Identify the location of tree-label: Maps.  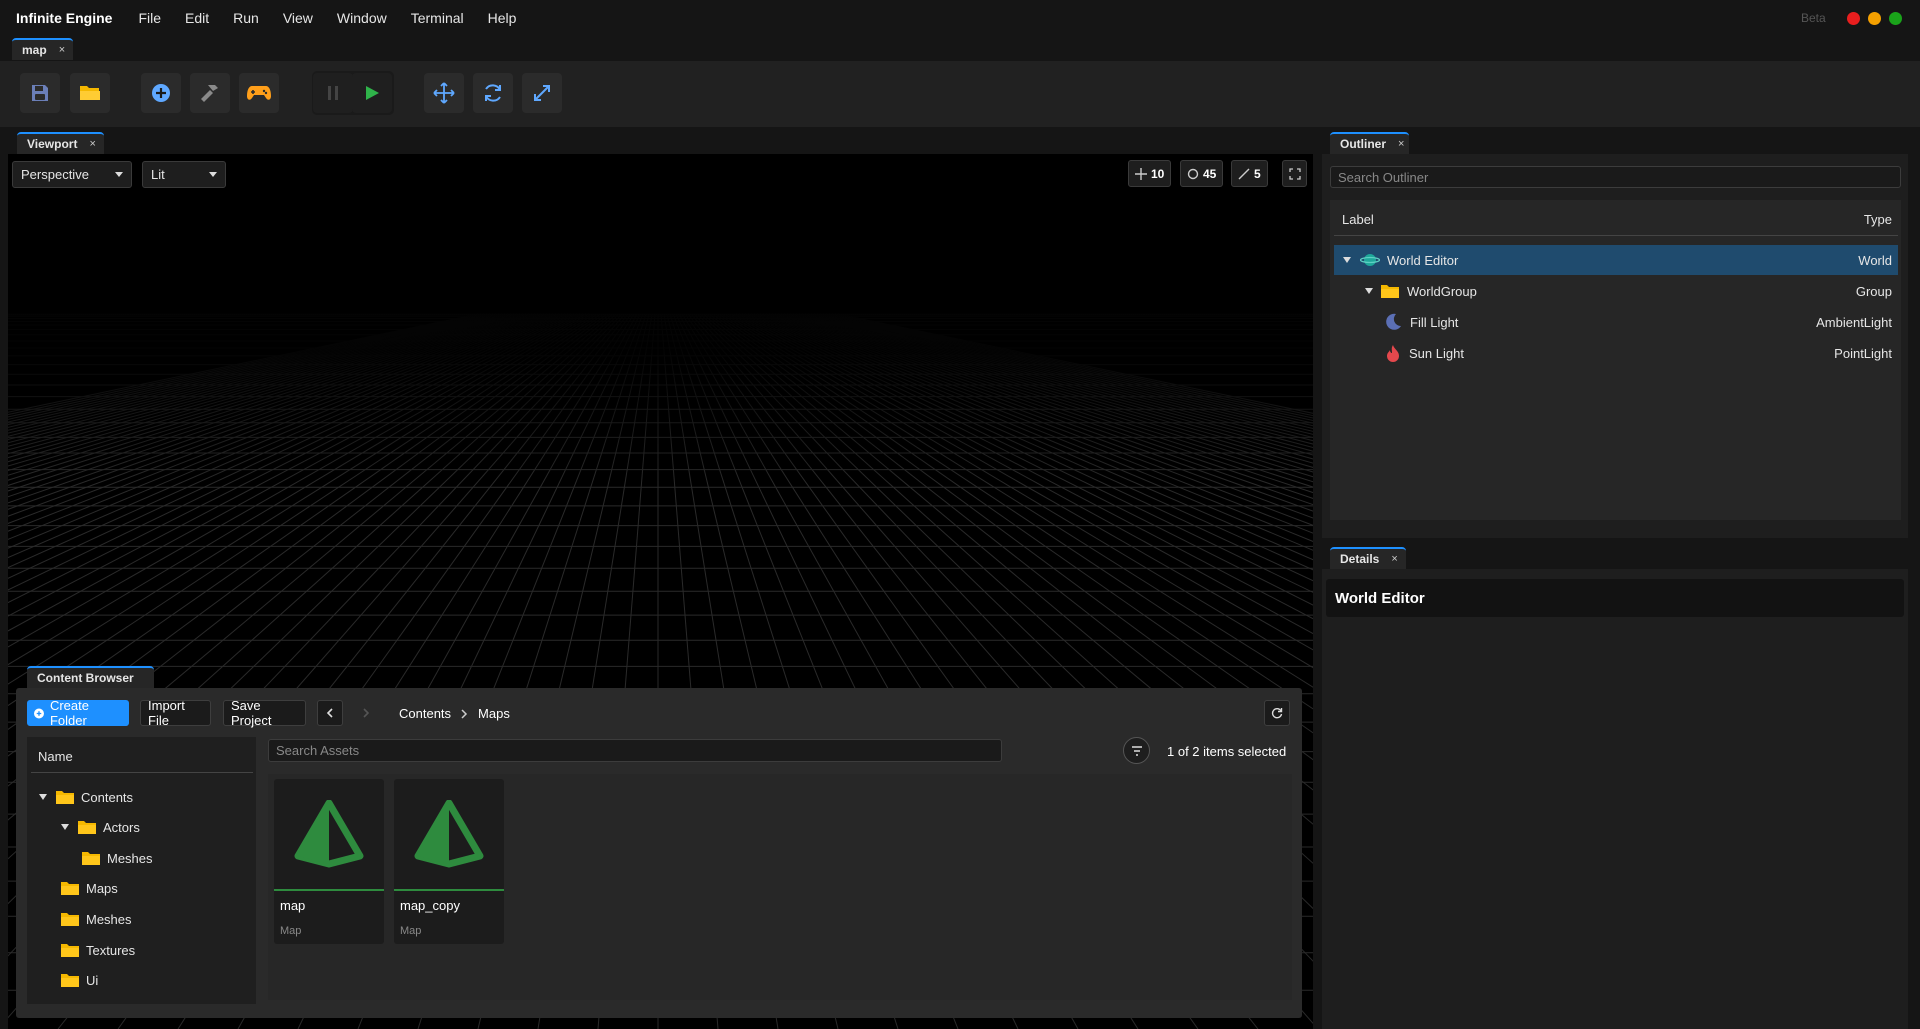
(102, 888).